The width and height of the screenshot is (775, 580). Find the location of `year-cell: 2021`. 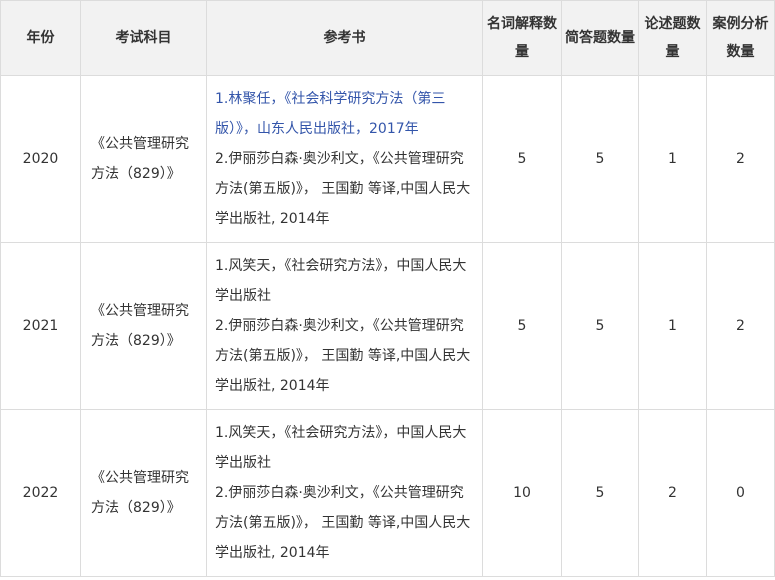

year-cell: 2021 is located at coordinates (40, 326).